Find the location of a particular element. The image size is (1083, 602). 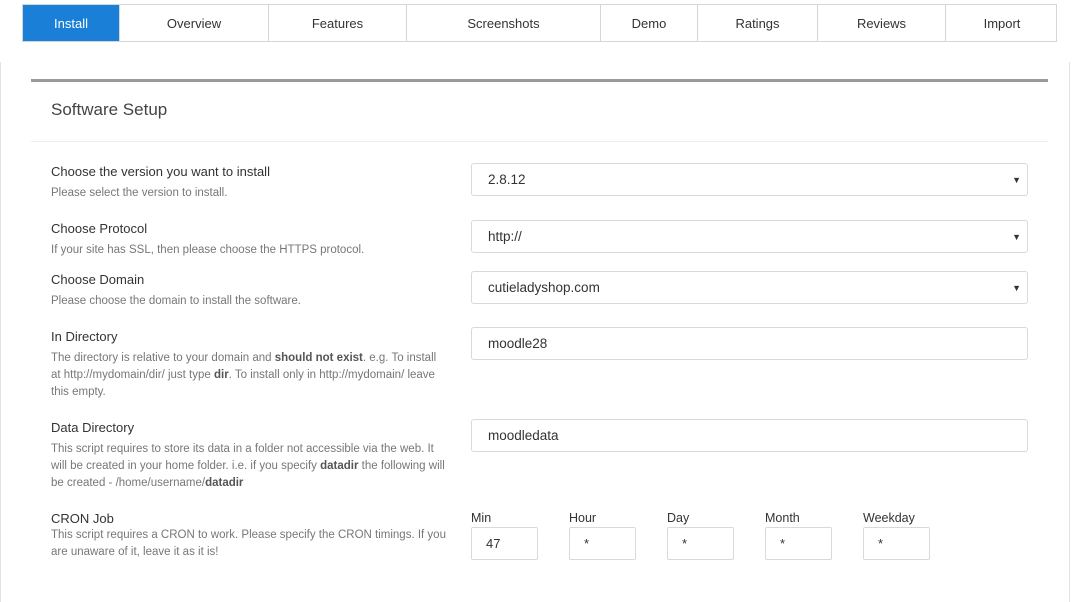

cron-hour-label: Hour is located at coordinates (583, 518).